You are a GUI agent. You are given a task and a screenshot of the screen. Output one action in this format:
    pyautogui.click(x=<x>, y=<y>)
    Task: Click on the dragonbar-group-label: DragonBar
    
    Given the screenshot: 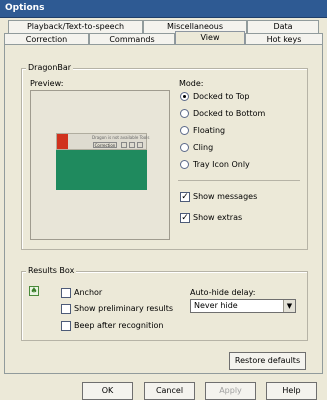 What is the action you would take?
    pyautogui.click(x=50, y=67)
    